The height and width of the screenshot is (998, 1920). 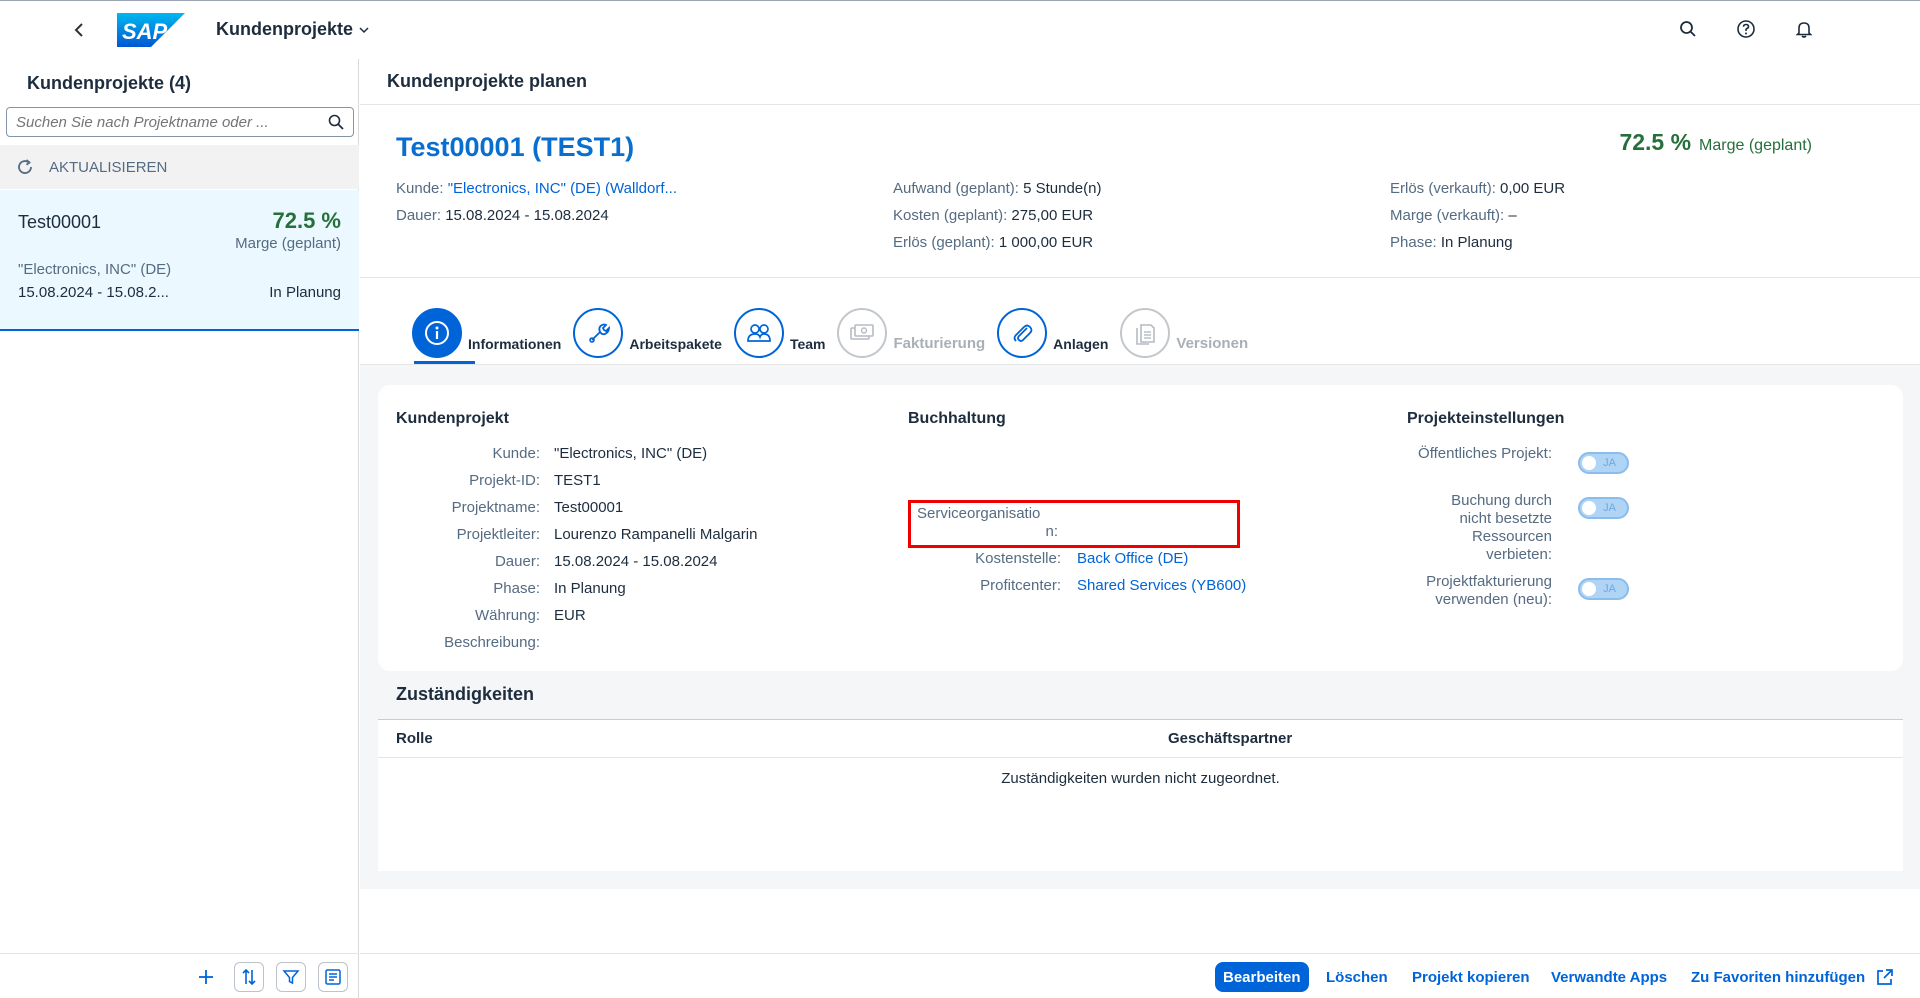 What do you see at coordinates (420, 188) in the screenshot?
I see `header-kunde-label: Kunde:` at bounding box center [420, 188].